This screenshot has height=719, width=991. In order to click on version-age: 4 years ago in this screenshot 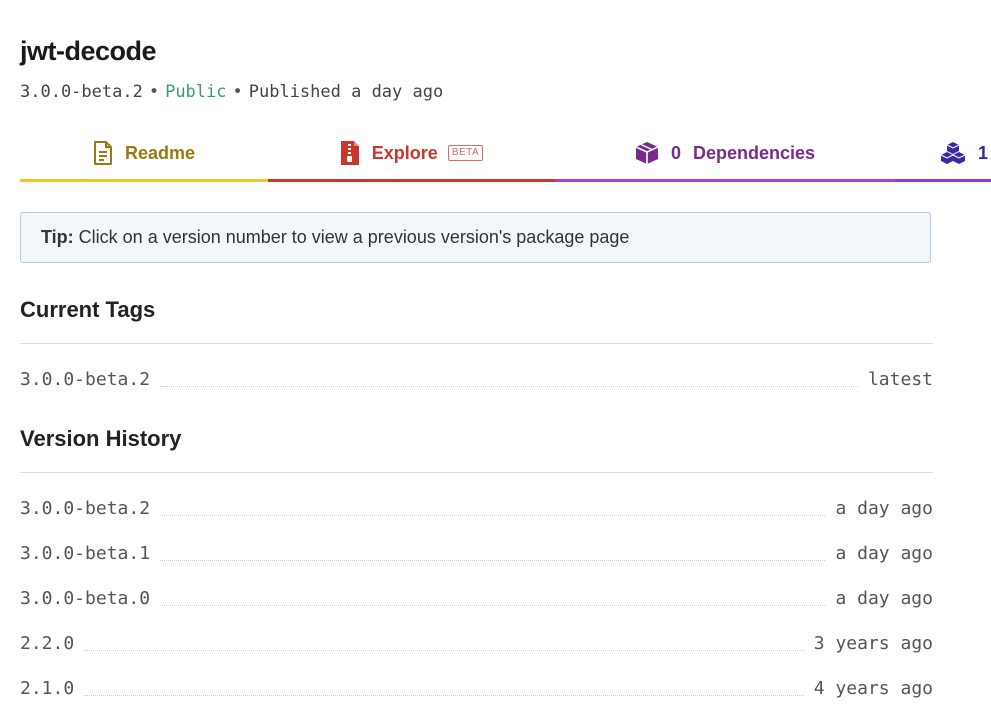, I will do `click(873, 688)`.